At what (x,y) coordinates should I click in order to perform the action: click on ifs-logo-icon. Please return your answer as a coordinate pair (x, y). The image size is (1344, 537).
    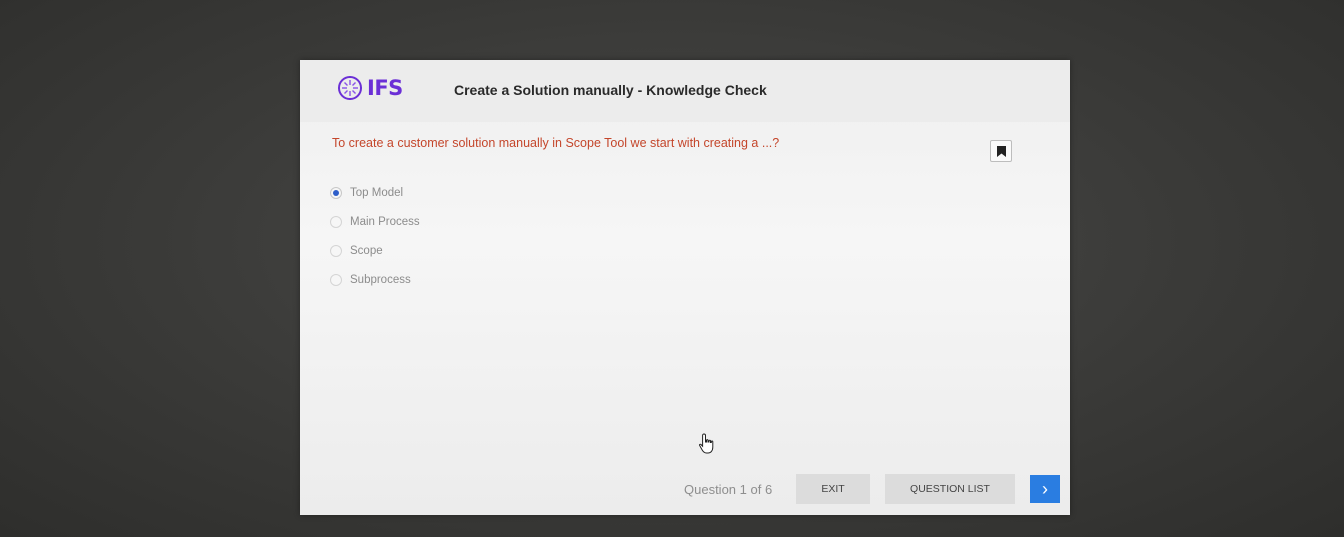
    Looking at the image, I should click on (350, 88).